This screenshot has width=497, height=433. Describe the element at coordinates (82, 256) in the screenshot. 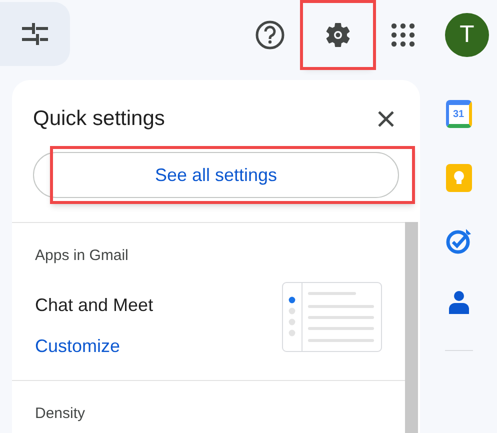

I see `section-heading: Apps in Gmail` at that location.